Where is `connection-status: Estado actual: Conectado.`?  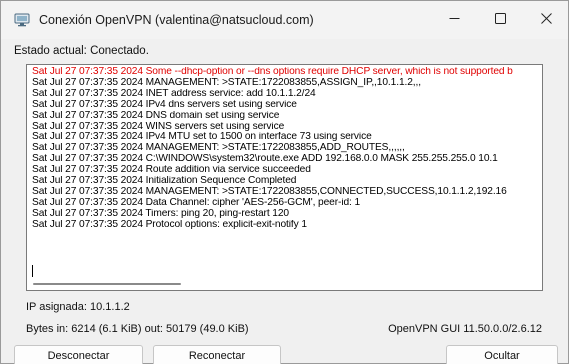
connection-status: Estado actual: Conectado. is located at coordinates (81, 51).